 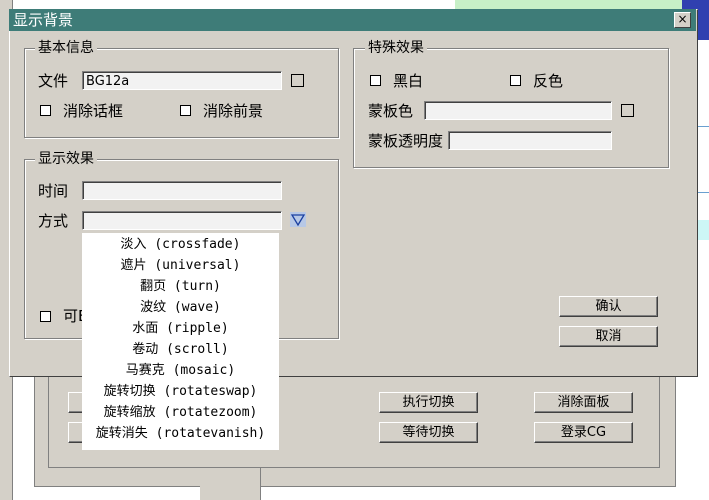 What do you see at coordinates (181, 93) in the screenshot?
I see `basic-info-group` at bounding box center [181, 93].